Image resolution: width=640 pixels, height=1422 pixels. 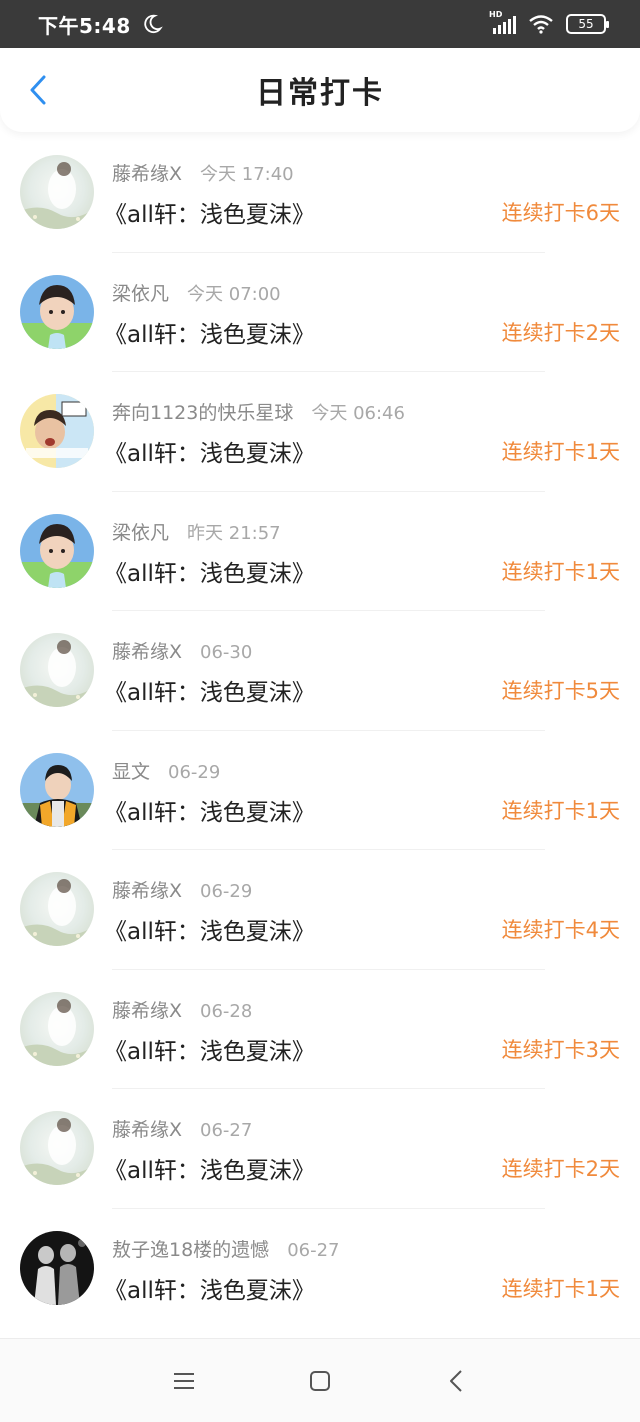 I want to click on header: 日常打卡, so click(x=320, y=90).